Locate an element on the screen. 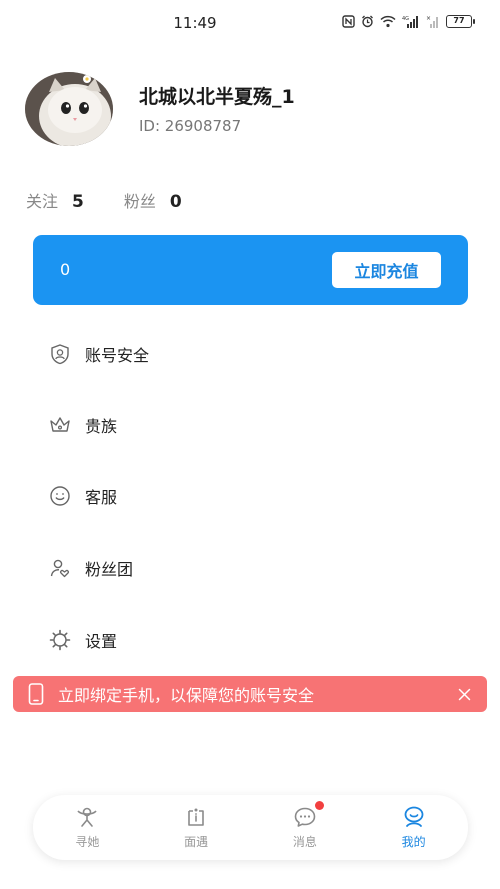 The height and width of the screenshot is (889, 500). tab-label: 消息 is located at coordinates (304, 842).